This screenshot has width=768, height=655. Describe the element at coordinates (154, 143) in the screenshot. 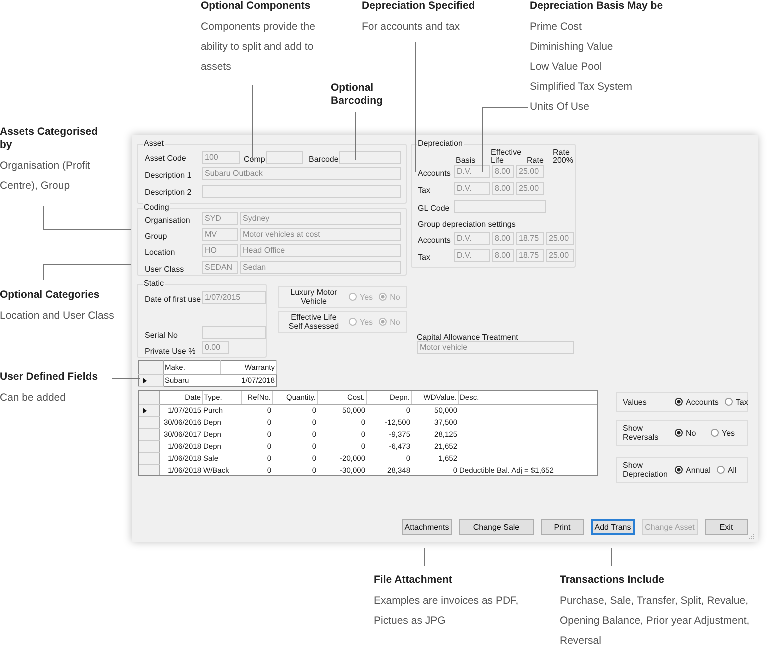

I see `group-title: Asset` at that location.